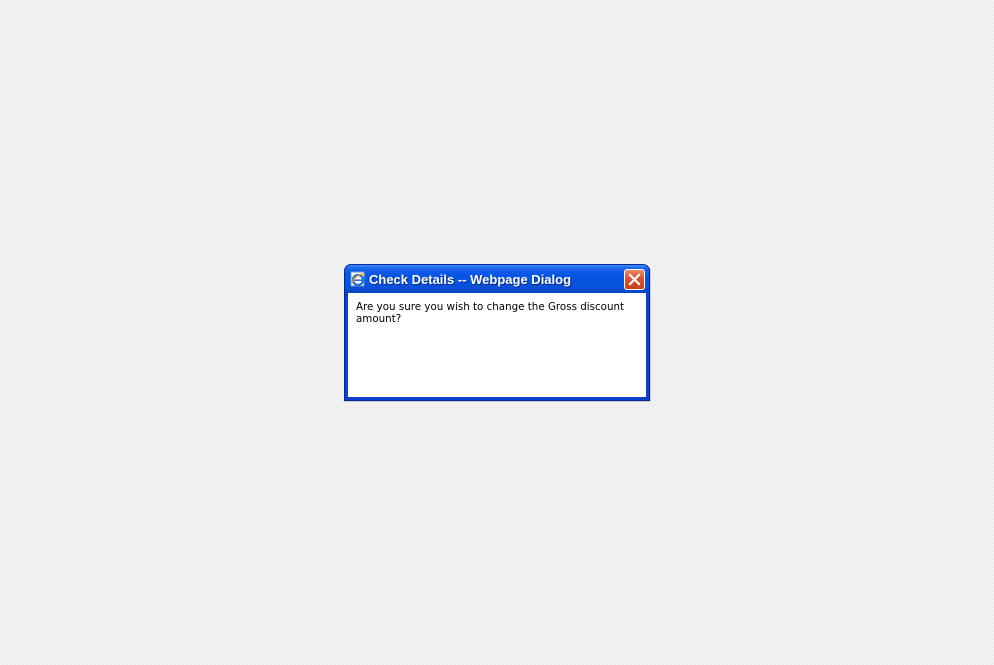 The height and width of the screenshot is (665, 994). What do you see at coordinates (470, 279) in the screenshot?
I see `dialog-title: Check Details -- Webpage Dialog` at bounding box center [470, 279].